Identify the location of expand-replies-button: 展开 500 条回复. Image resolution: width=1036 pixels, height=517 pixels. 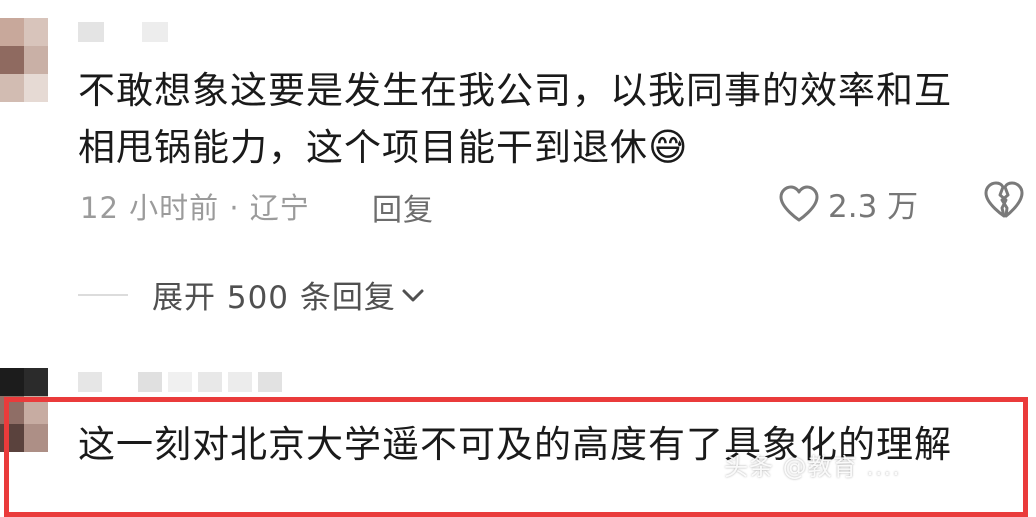
(289, 294).